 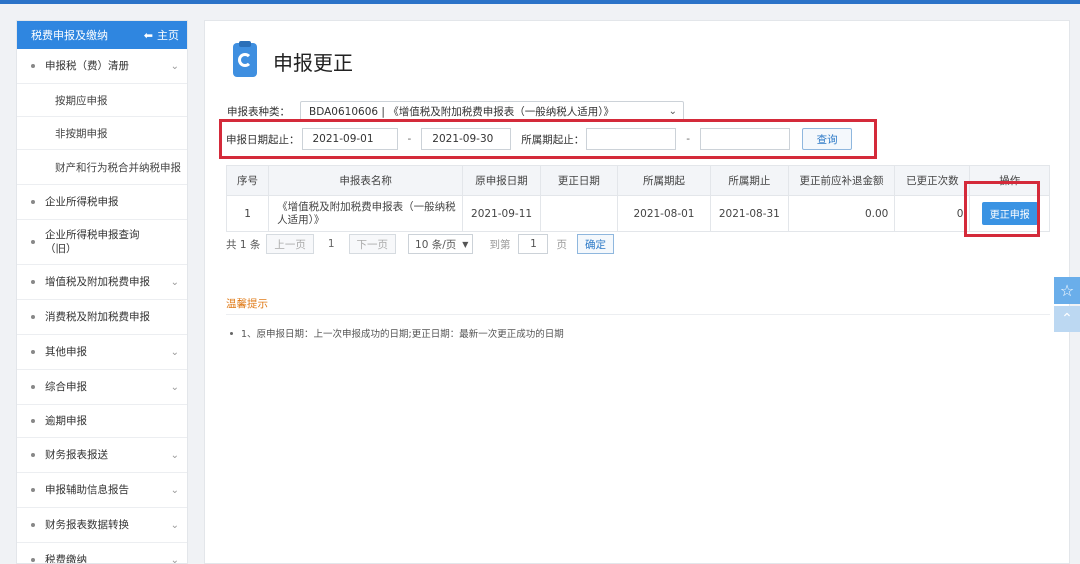 What do you see at coordinates (97, 282) in the screenshot?
I see `sidebar-item-label: 增值税及附加税费申报` at bounding box center [97, 282].